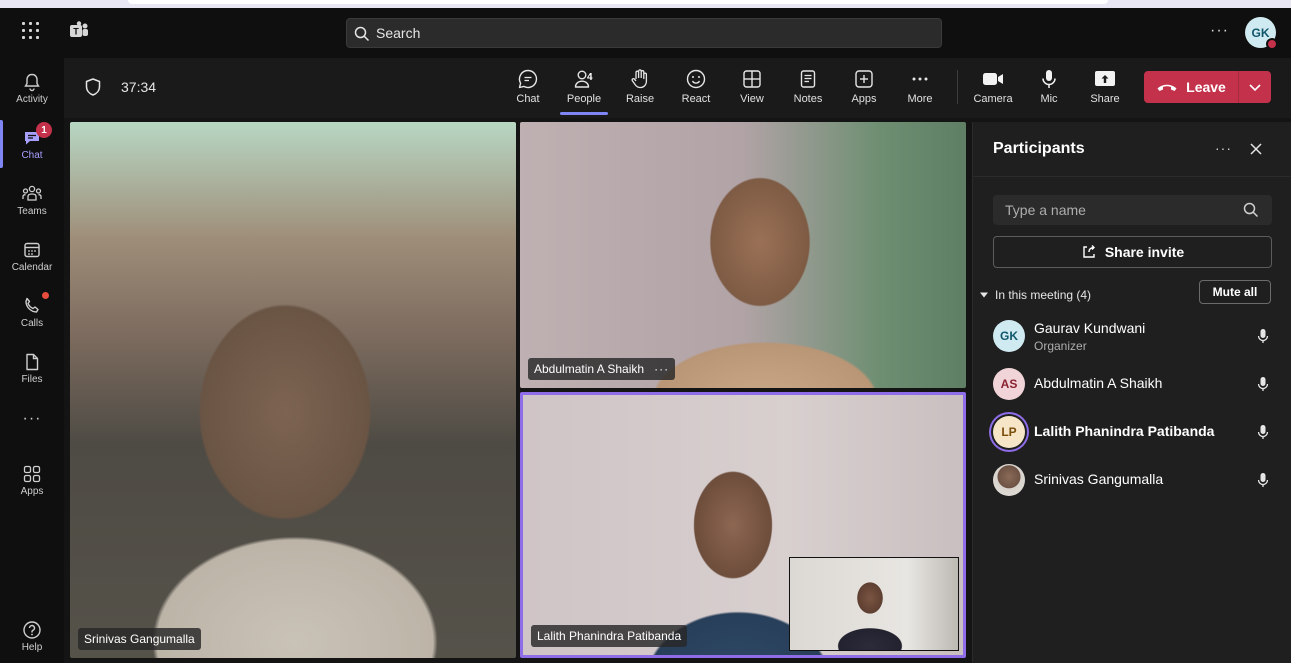 This screenshot has width=1291, height=663. I want to click on leave-button: Leave, so click(1191, 87).